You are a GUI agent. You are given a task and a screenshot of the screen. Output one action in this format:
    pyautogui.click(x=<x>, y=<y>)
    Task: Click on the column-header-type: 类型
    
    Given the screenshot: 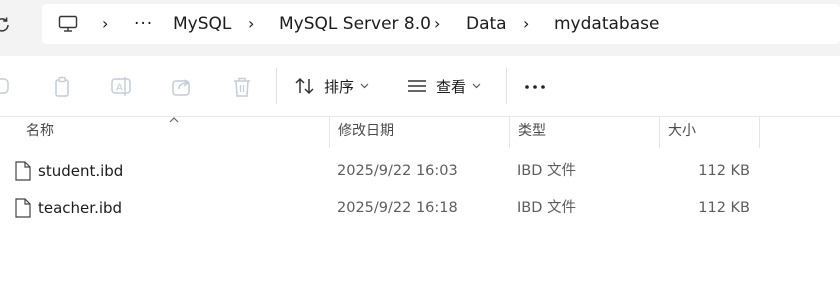 What is the action you would take?
    pyautogui.click(x=585, y=132)
    